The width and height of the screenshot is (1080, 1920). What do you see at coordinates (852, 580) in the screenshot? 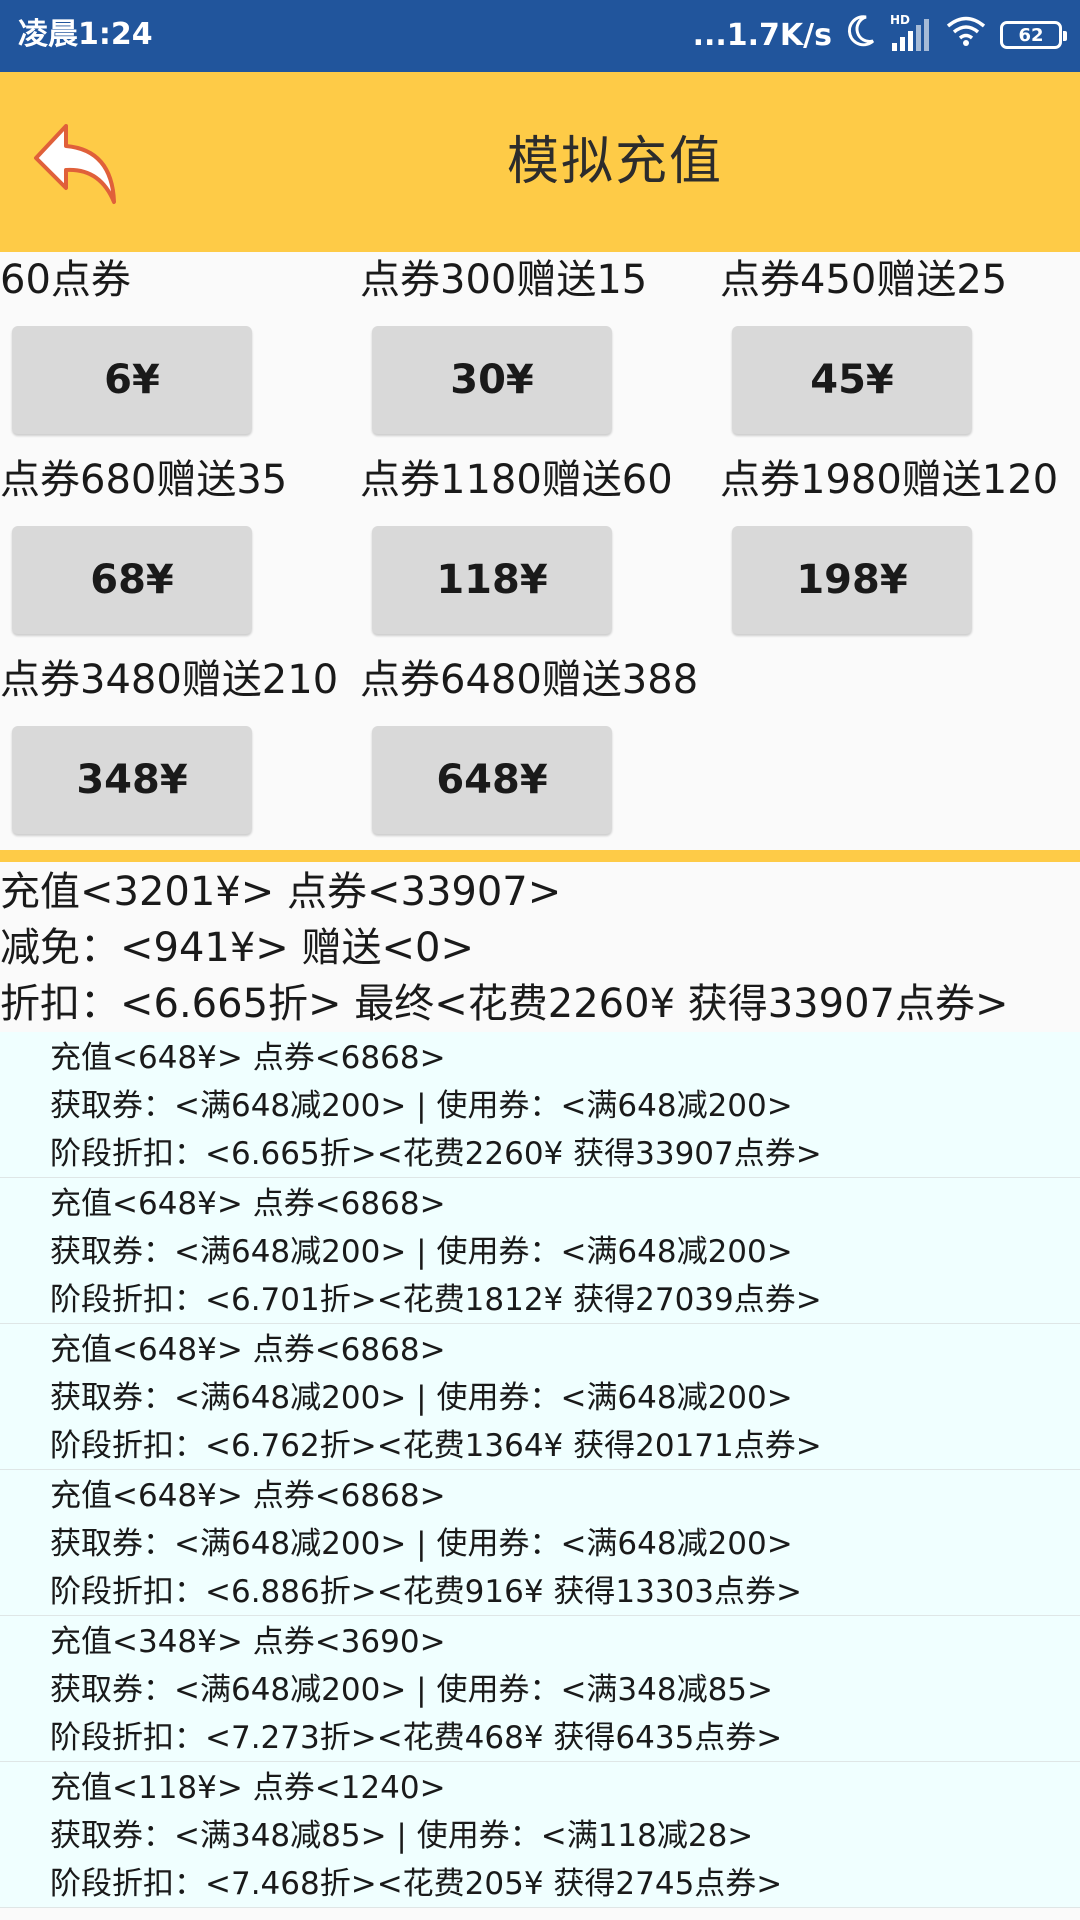
I see `price-button: 198¥` at bounding box center [852, 580].